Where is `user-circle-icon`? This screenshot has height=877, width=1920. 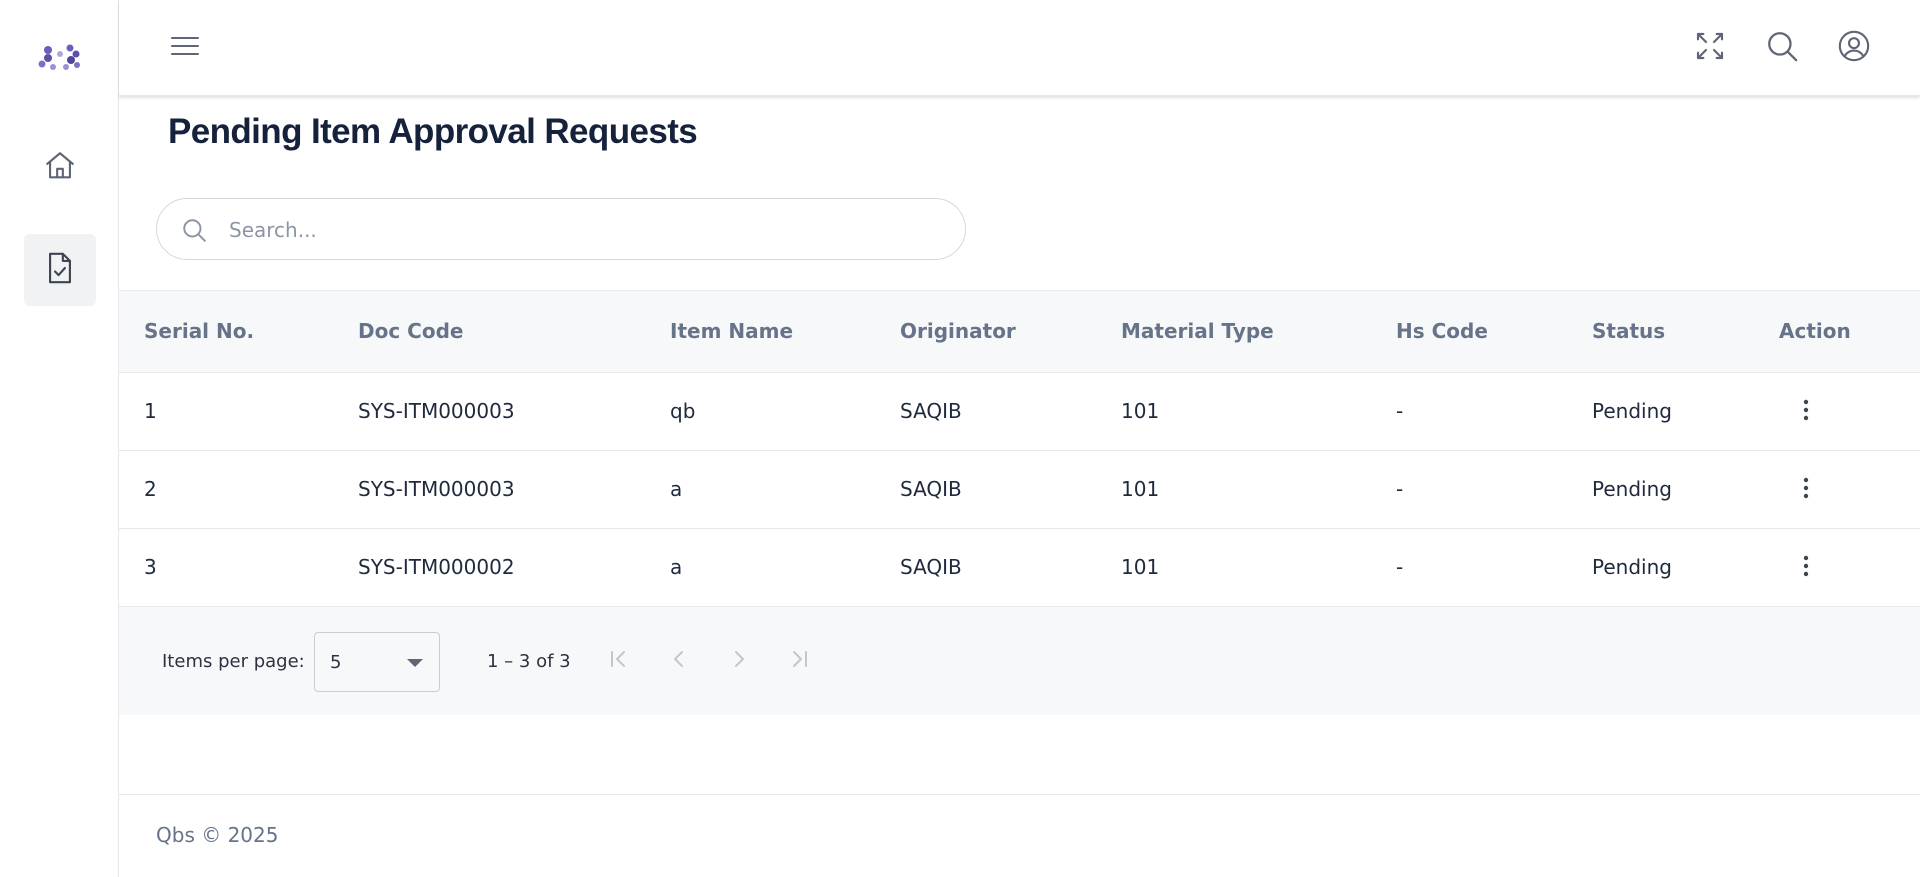
user-circle-icon is located at coordinates (1854, 48).